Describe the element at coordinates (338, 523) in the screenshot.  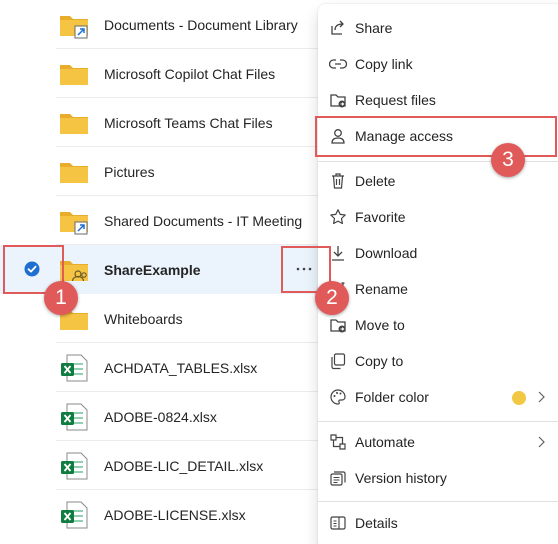
I see `details-icon` at that location.